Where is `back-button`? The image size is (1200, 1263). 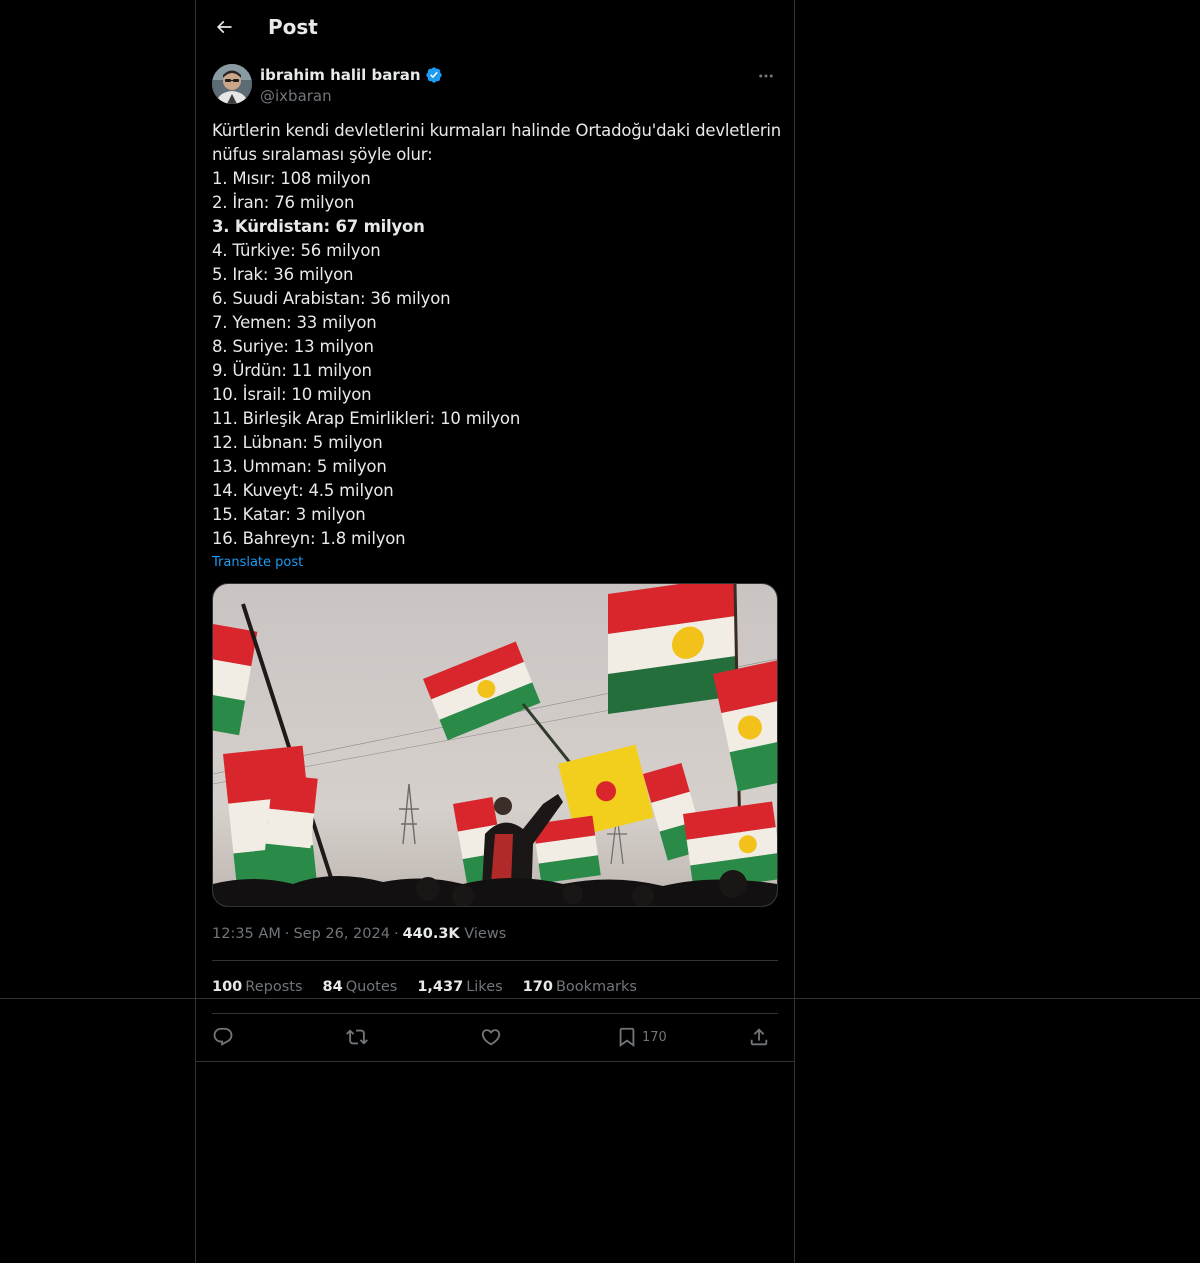
back-button is located at coordinates (224, 27).